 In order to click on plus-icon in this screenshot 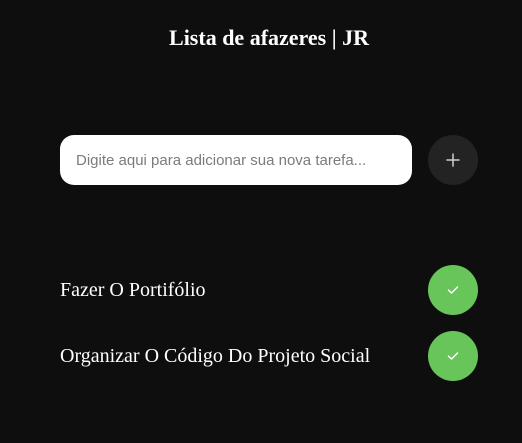, I will do `click(453, 160)`.